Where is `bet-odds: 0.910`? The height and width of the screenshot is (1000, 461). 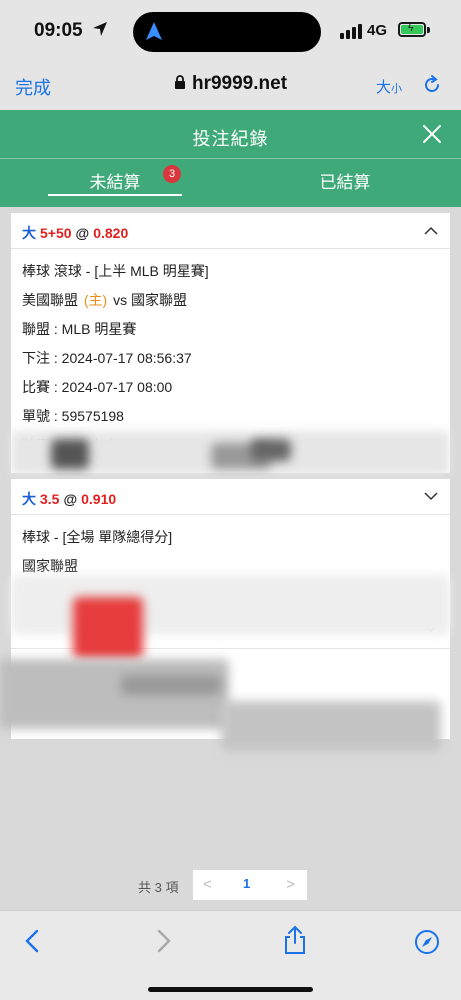 bet-odds: 0.910 is located at coordinates (99, 499).